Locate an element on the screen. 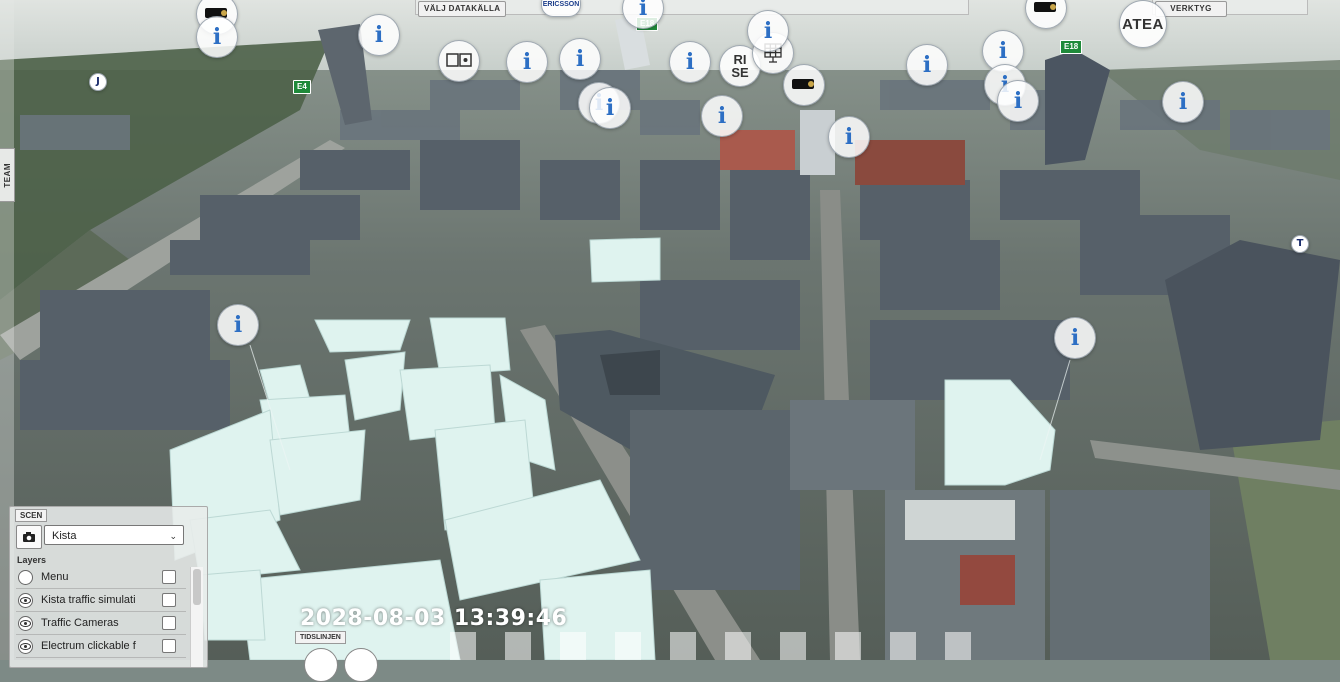 The image size is (1340, 682). layer-row: Kista traffic simulati is located at coordinates (101, 601).